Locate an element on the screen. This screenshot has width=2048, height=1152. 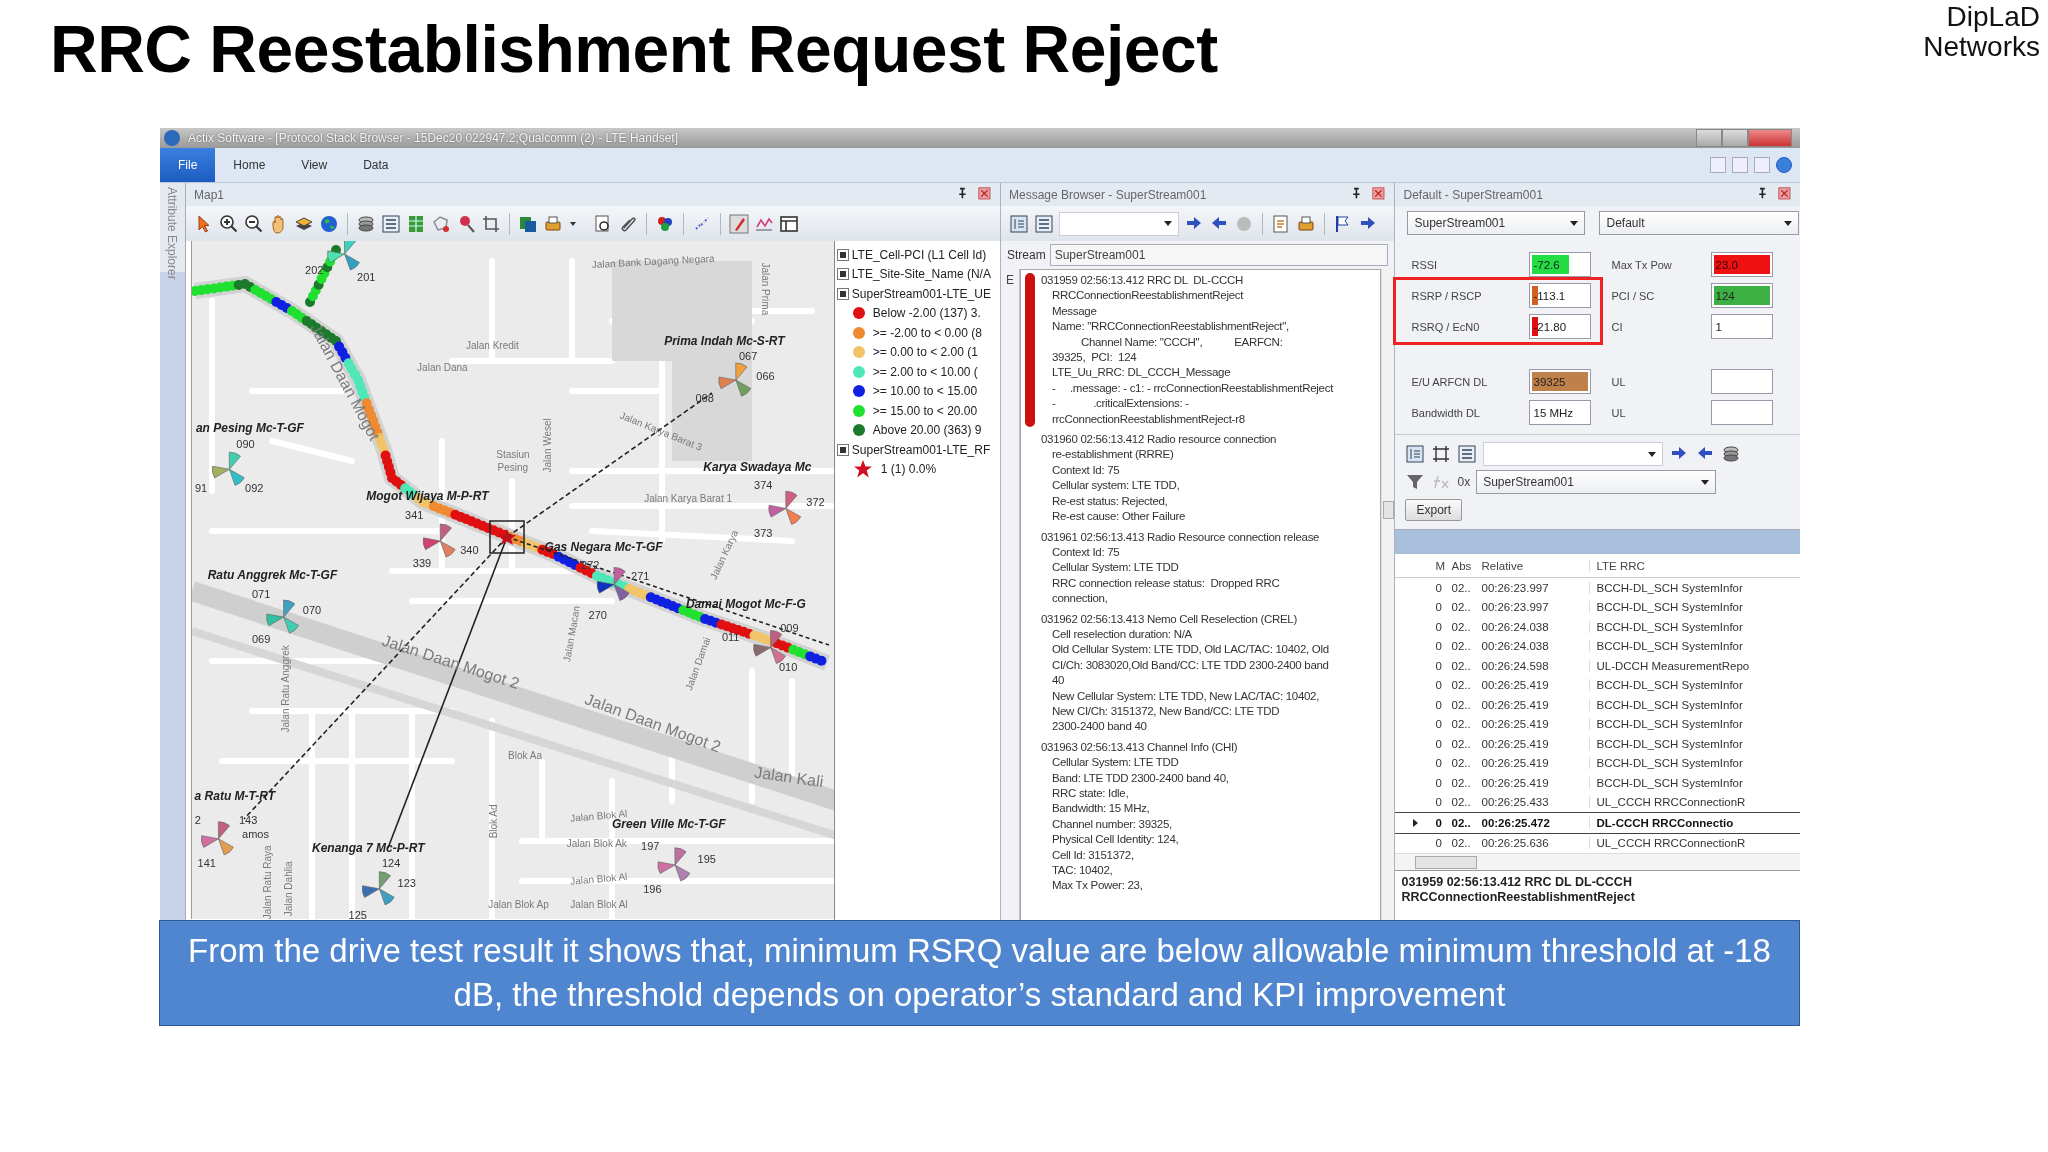
column-header: LTE RRC is located at coordinates (1678, 565).